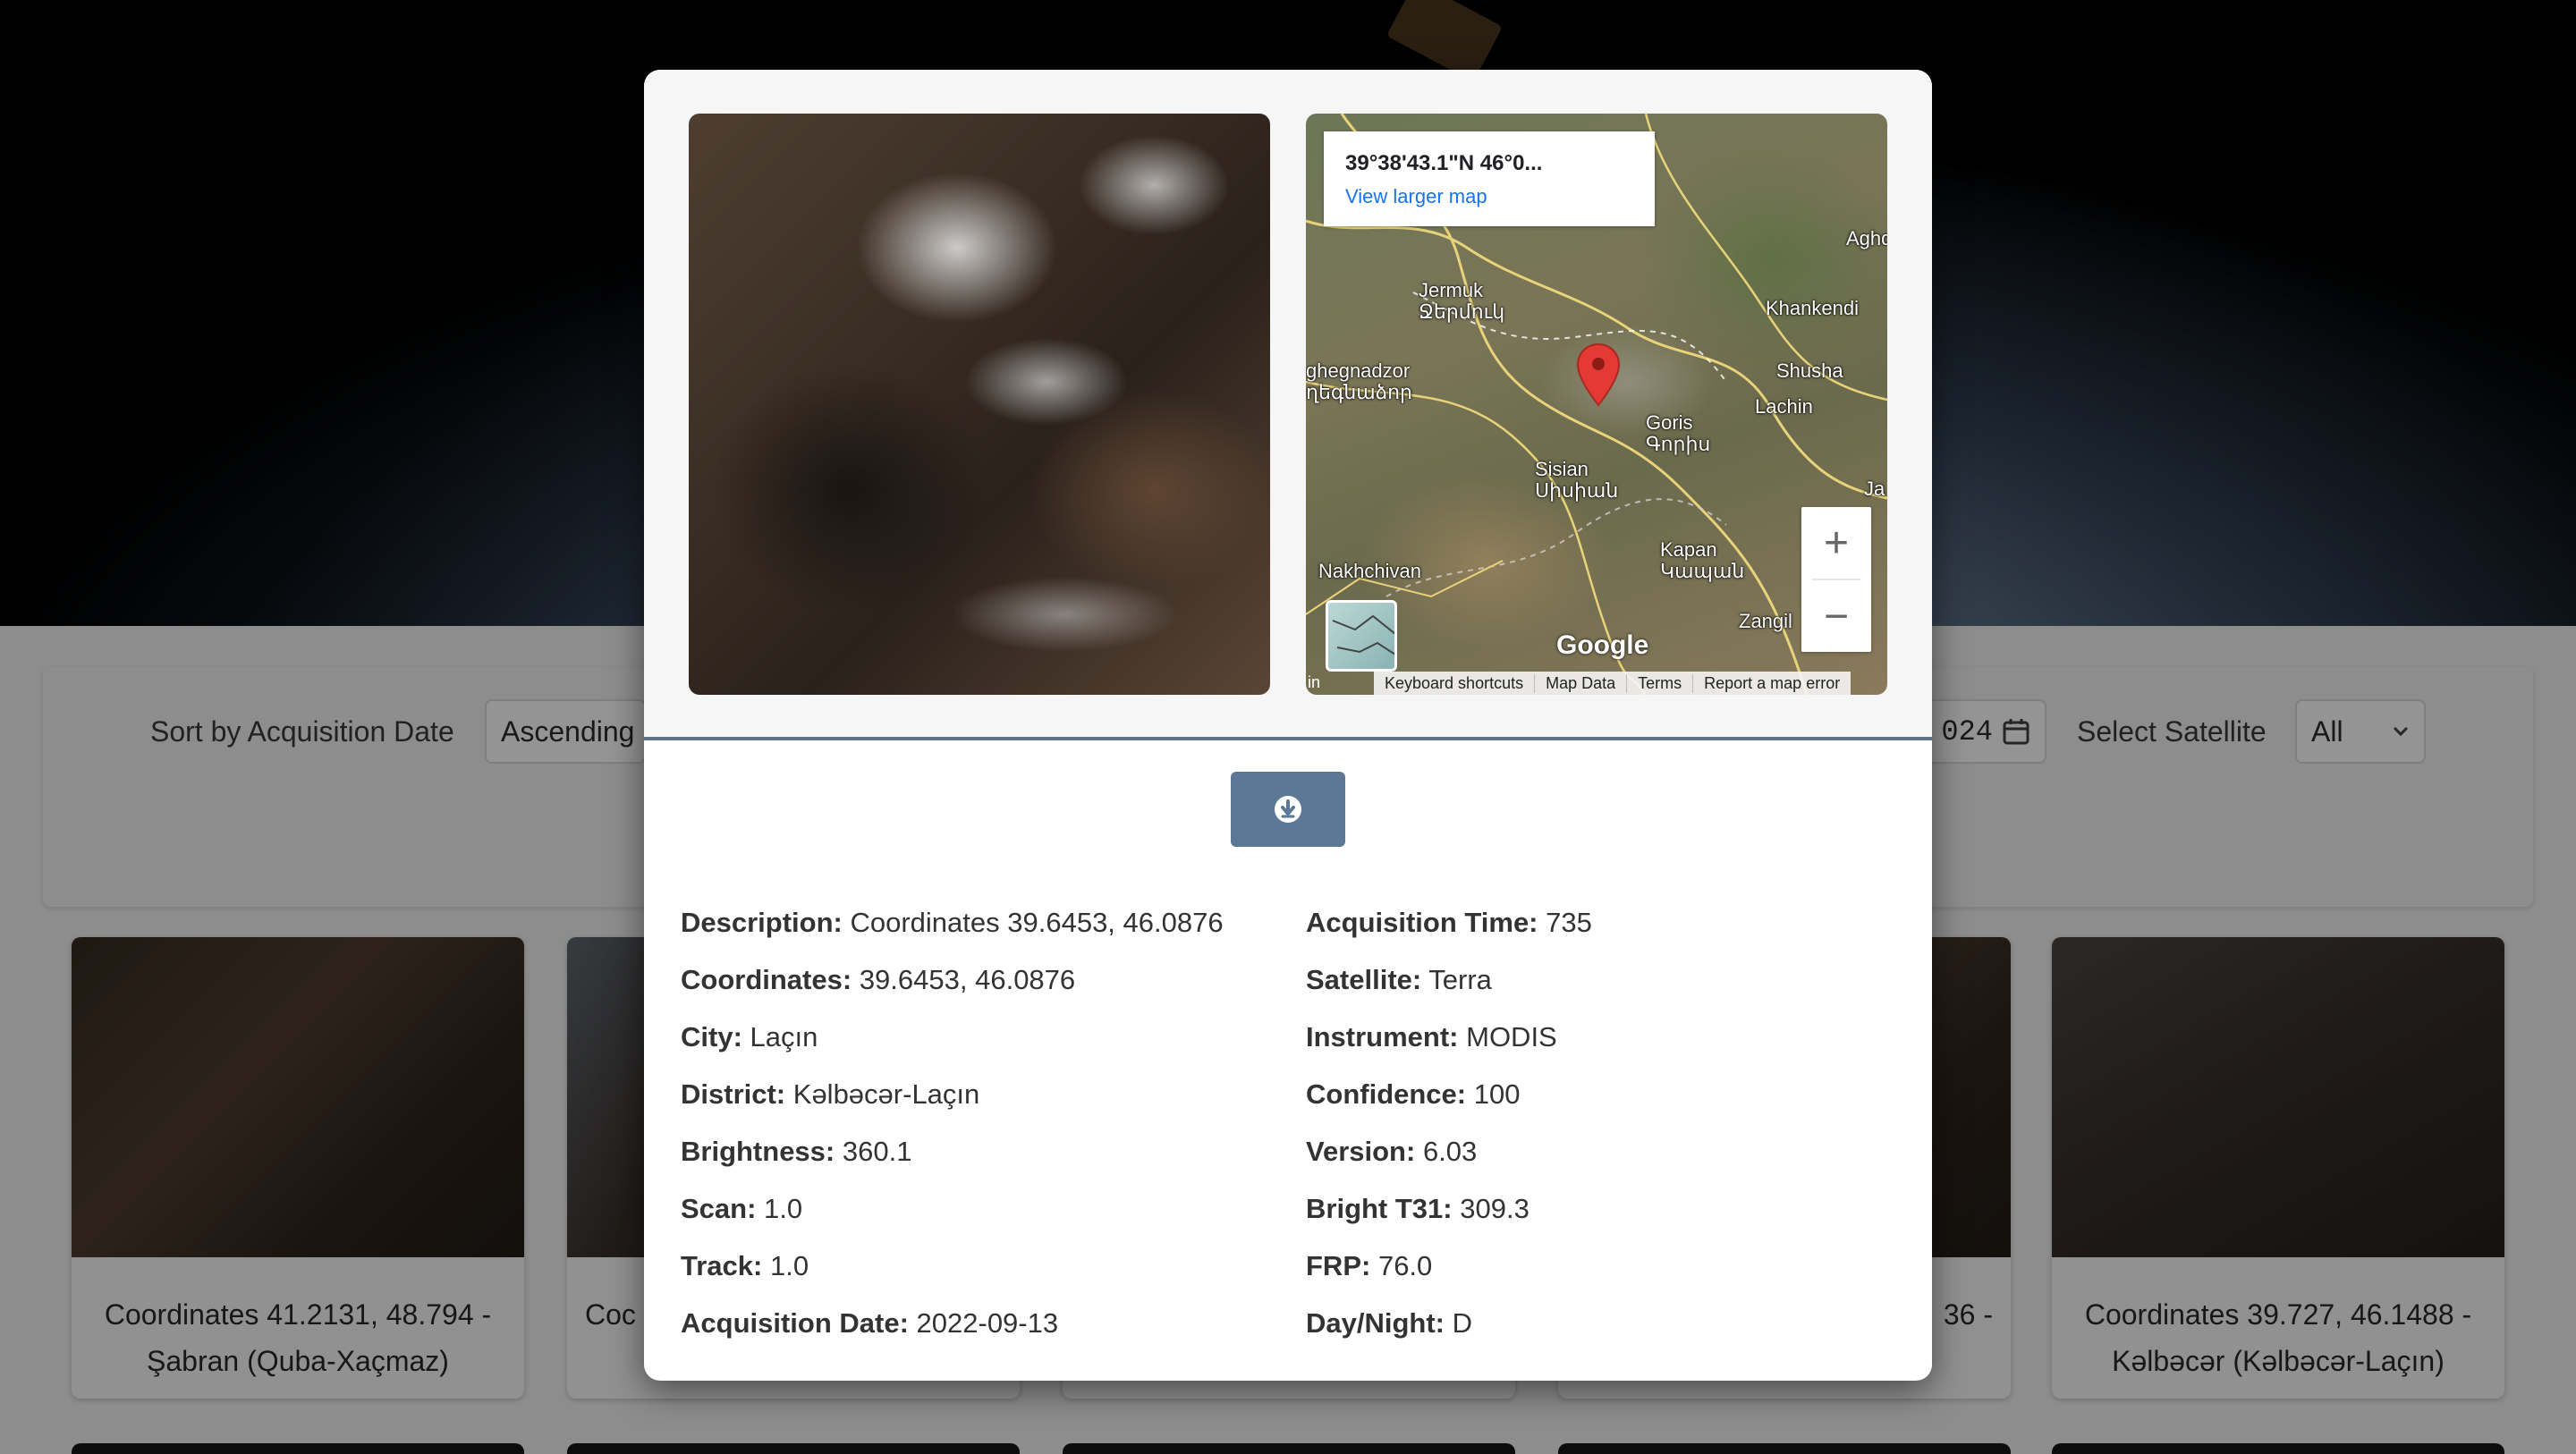 Image resolution: width=2576 pixels, height=1454 pixels. Describe the element at coordinates (1866, 238) in the screenshot. I see `map-place-label: Aghda` at that location.